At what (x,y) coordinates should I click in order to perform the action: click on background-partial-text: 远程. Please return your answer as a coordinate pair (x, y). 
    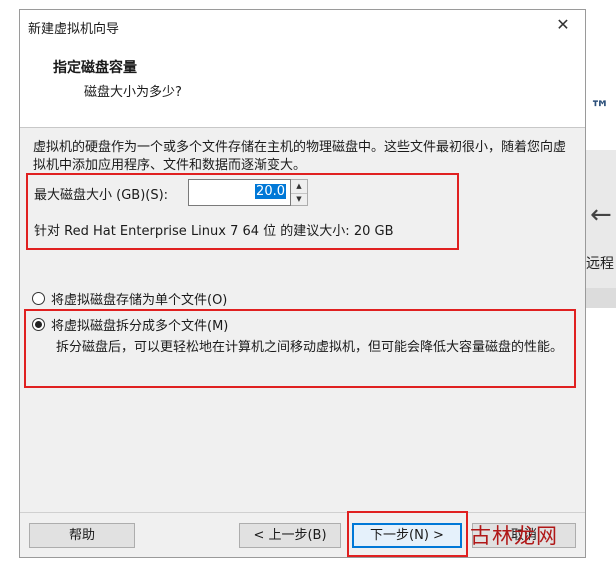
    Looking at the image, I should click on (600, 264).